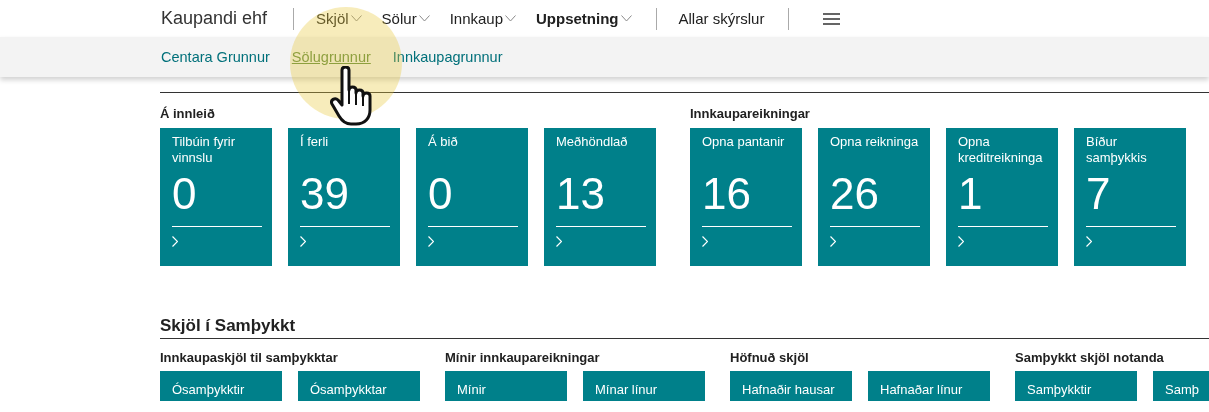 Image resolution: width=1209 pixels, height=412 pixels. Describe the element at coordinates (506, 386) in the screenshot. I see `action-tile: Mínir` at that location.